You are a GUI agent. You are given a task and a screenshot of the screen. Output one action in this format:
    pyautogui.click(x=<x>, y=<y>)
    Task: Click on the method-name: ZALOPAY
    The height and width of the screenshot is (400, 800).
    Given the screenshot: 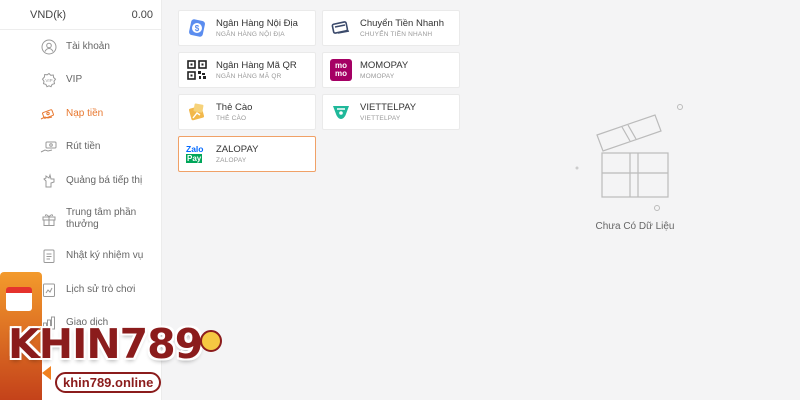 What is the action you would take?
    pyautogui.click(x=237, y=149)
    